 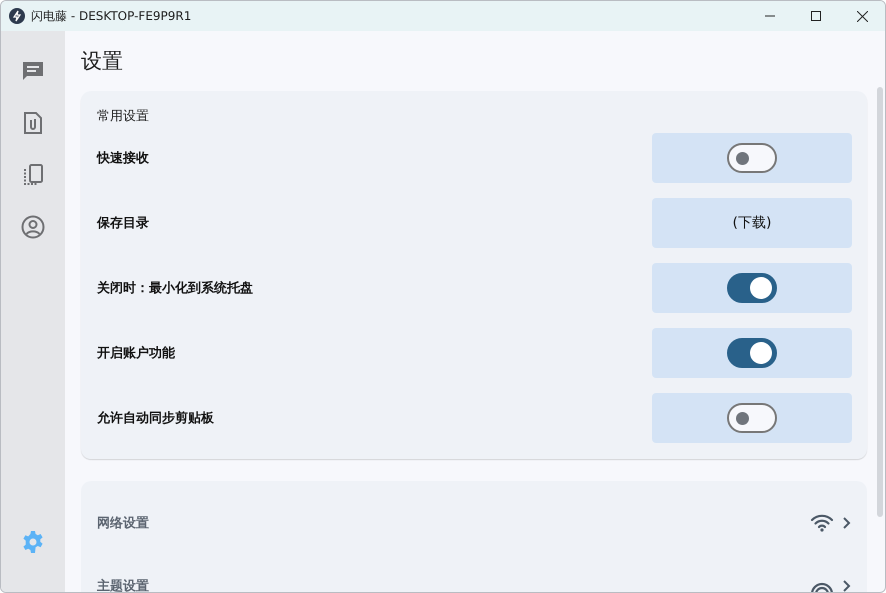 What do you see at coordinates (102, 61) in the screenshot?
I see `page-title: 设置` at bounding box center [102, 61].